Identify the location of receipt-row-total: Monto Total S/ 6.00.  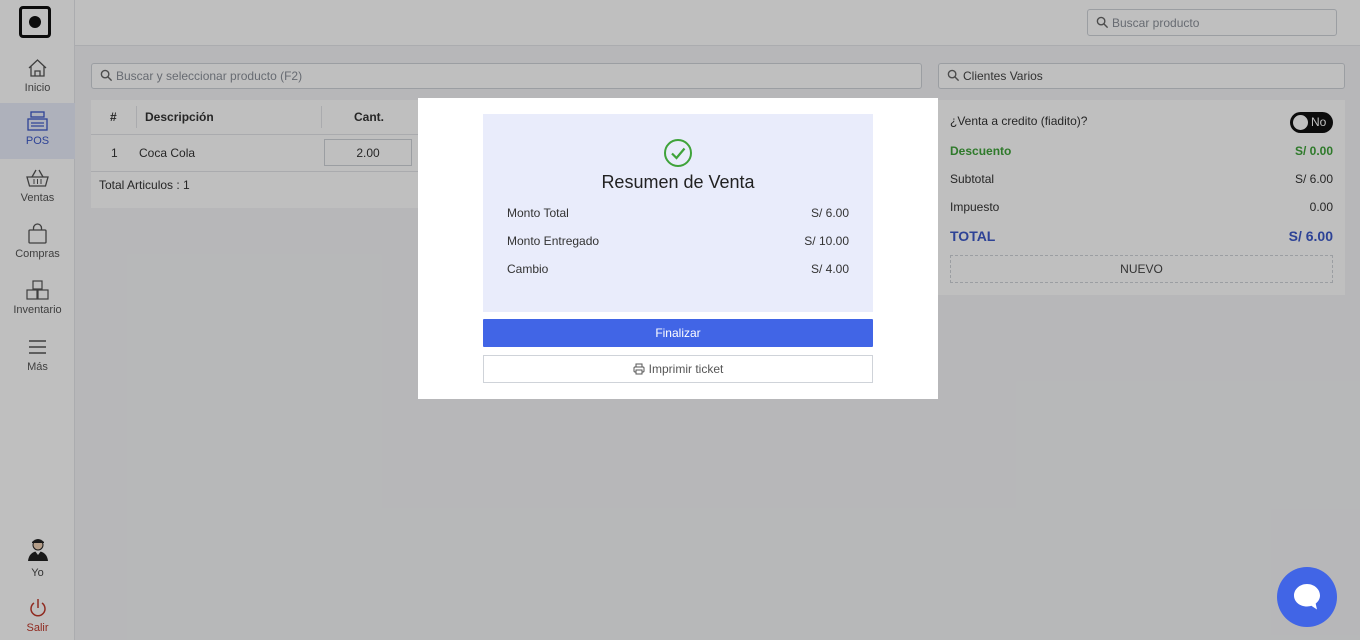
(678, 215).